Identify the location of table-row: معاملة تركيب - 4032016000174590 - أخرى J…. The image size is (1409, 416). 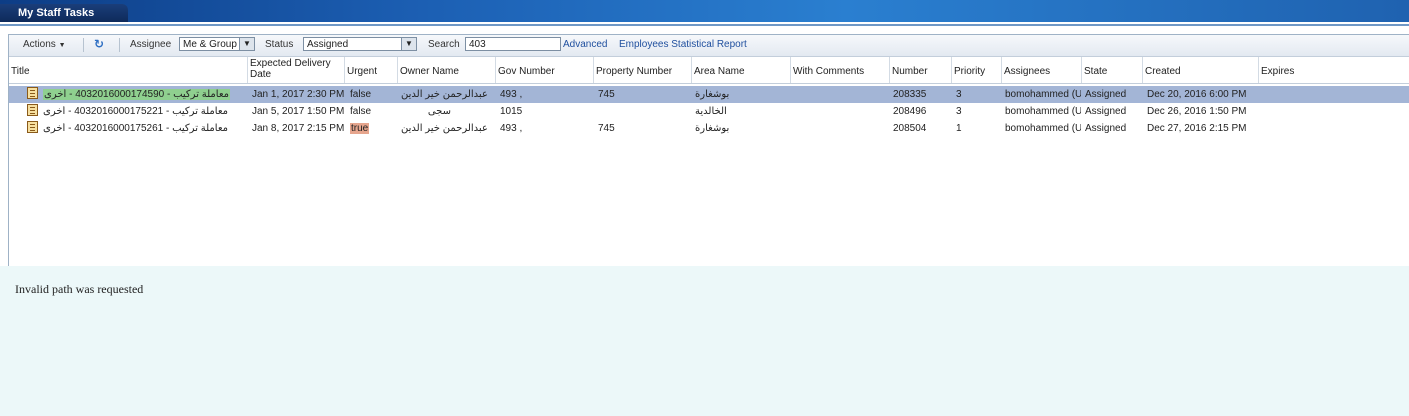
(709, 94).